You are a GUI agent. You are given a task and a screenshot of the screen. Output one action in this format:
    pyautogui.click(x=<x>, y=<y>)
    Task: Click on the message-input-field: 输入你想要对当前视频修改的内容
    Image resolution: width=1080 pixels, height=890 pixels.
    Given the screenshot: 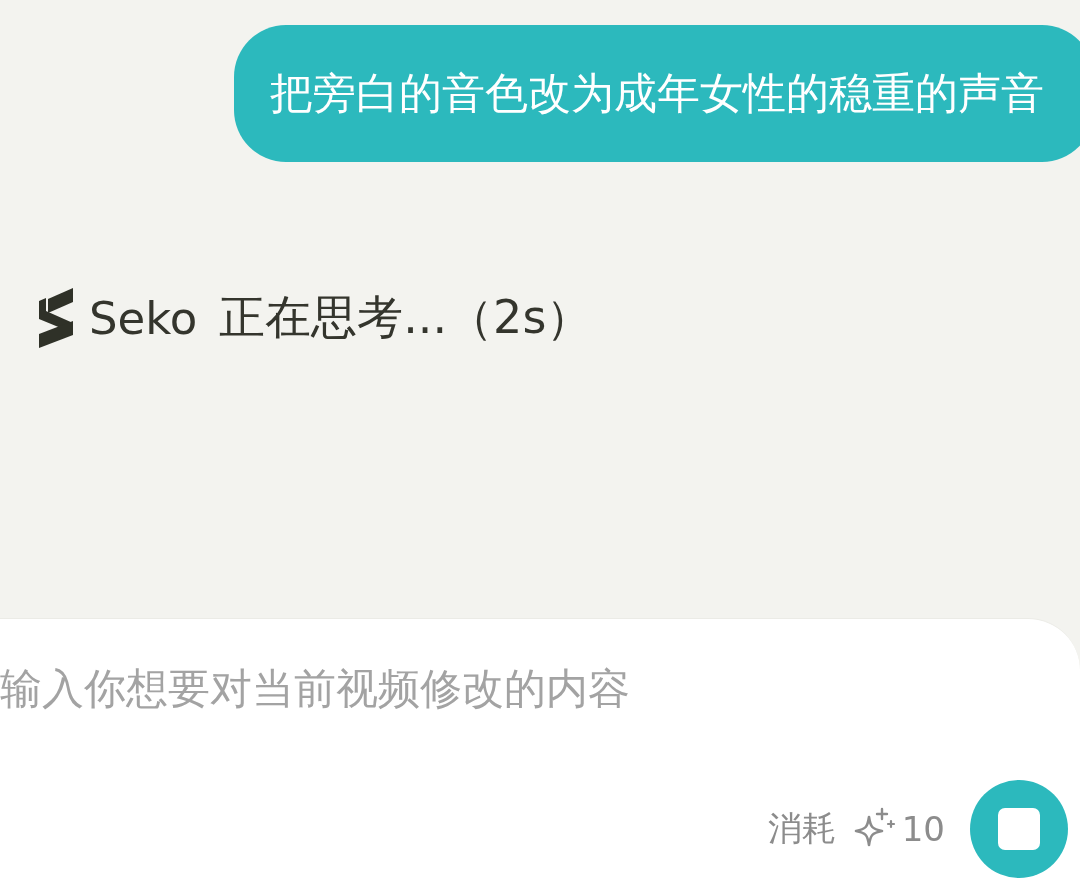 What is the action you would take?
    pyautogui.click(x=450, y=688)
    